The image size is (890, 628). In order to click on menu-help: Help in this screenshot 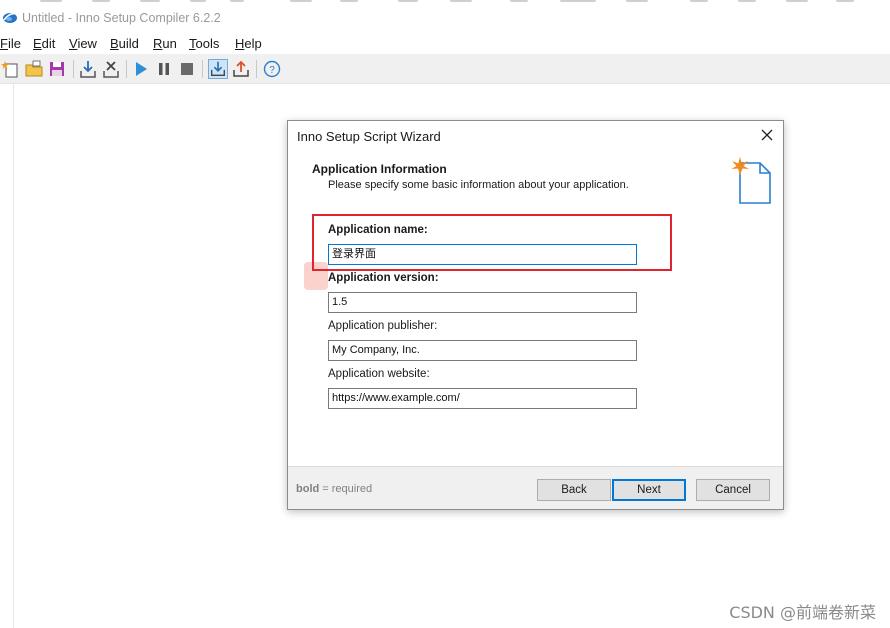, I will do `click(248, 43)`.